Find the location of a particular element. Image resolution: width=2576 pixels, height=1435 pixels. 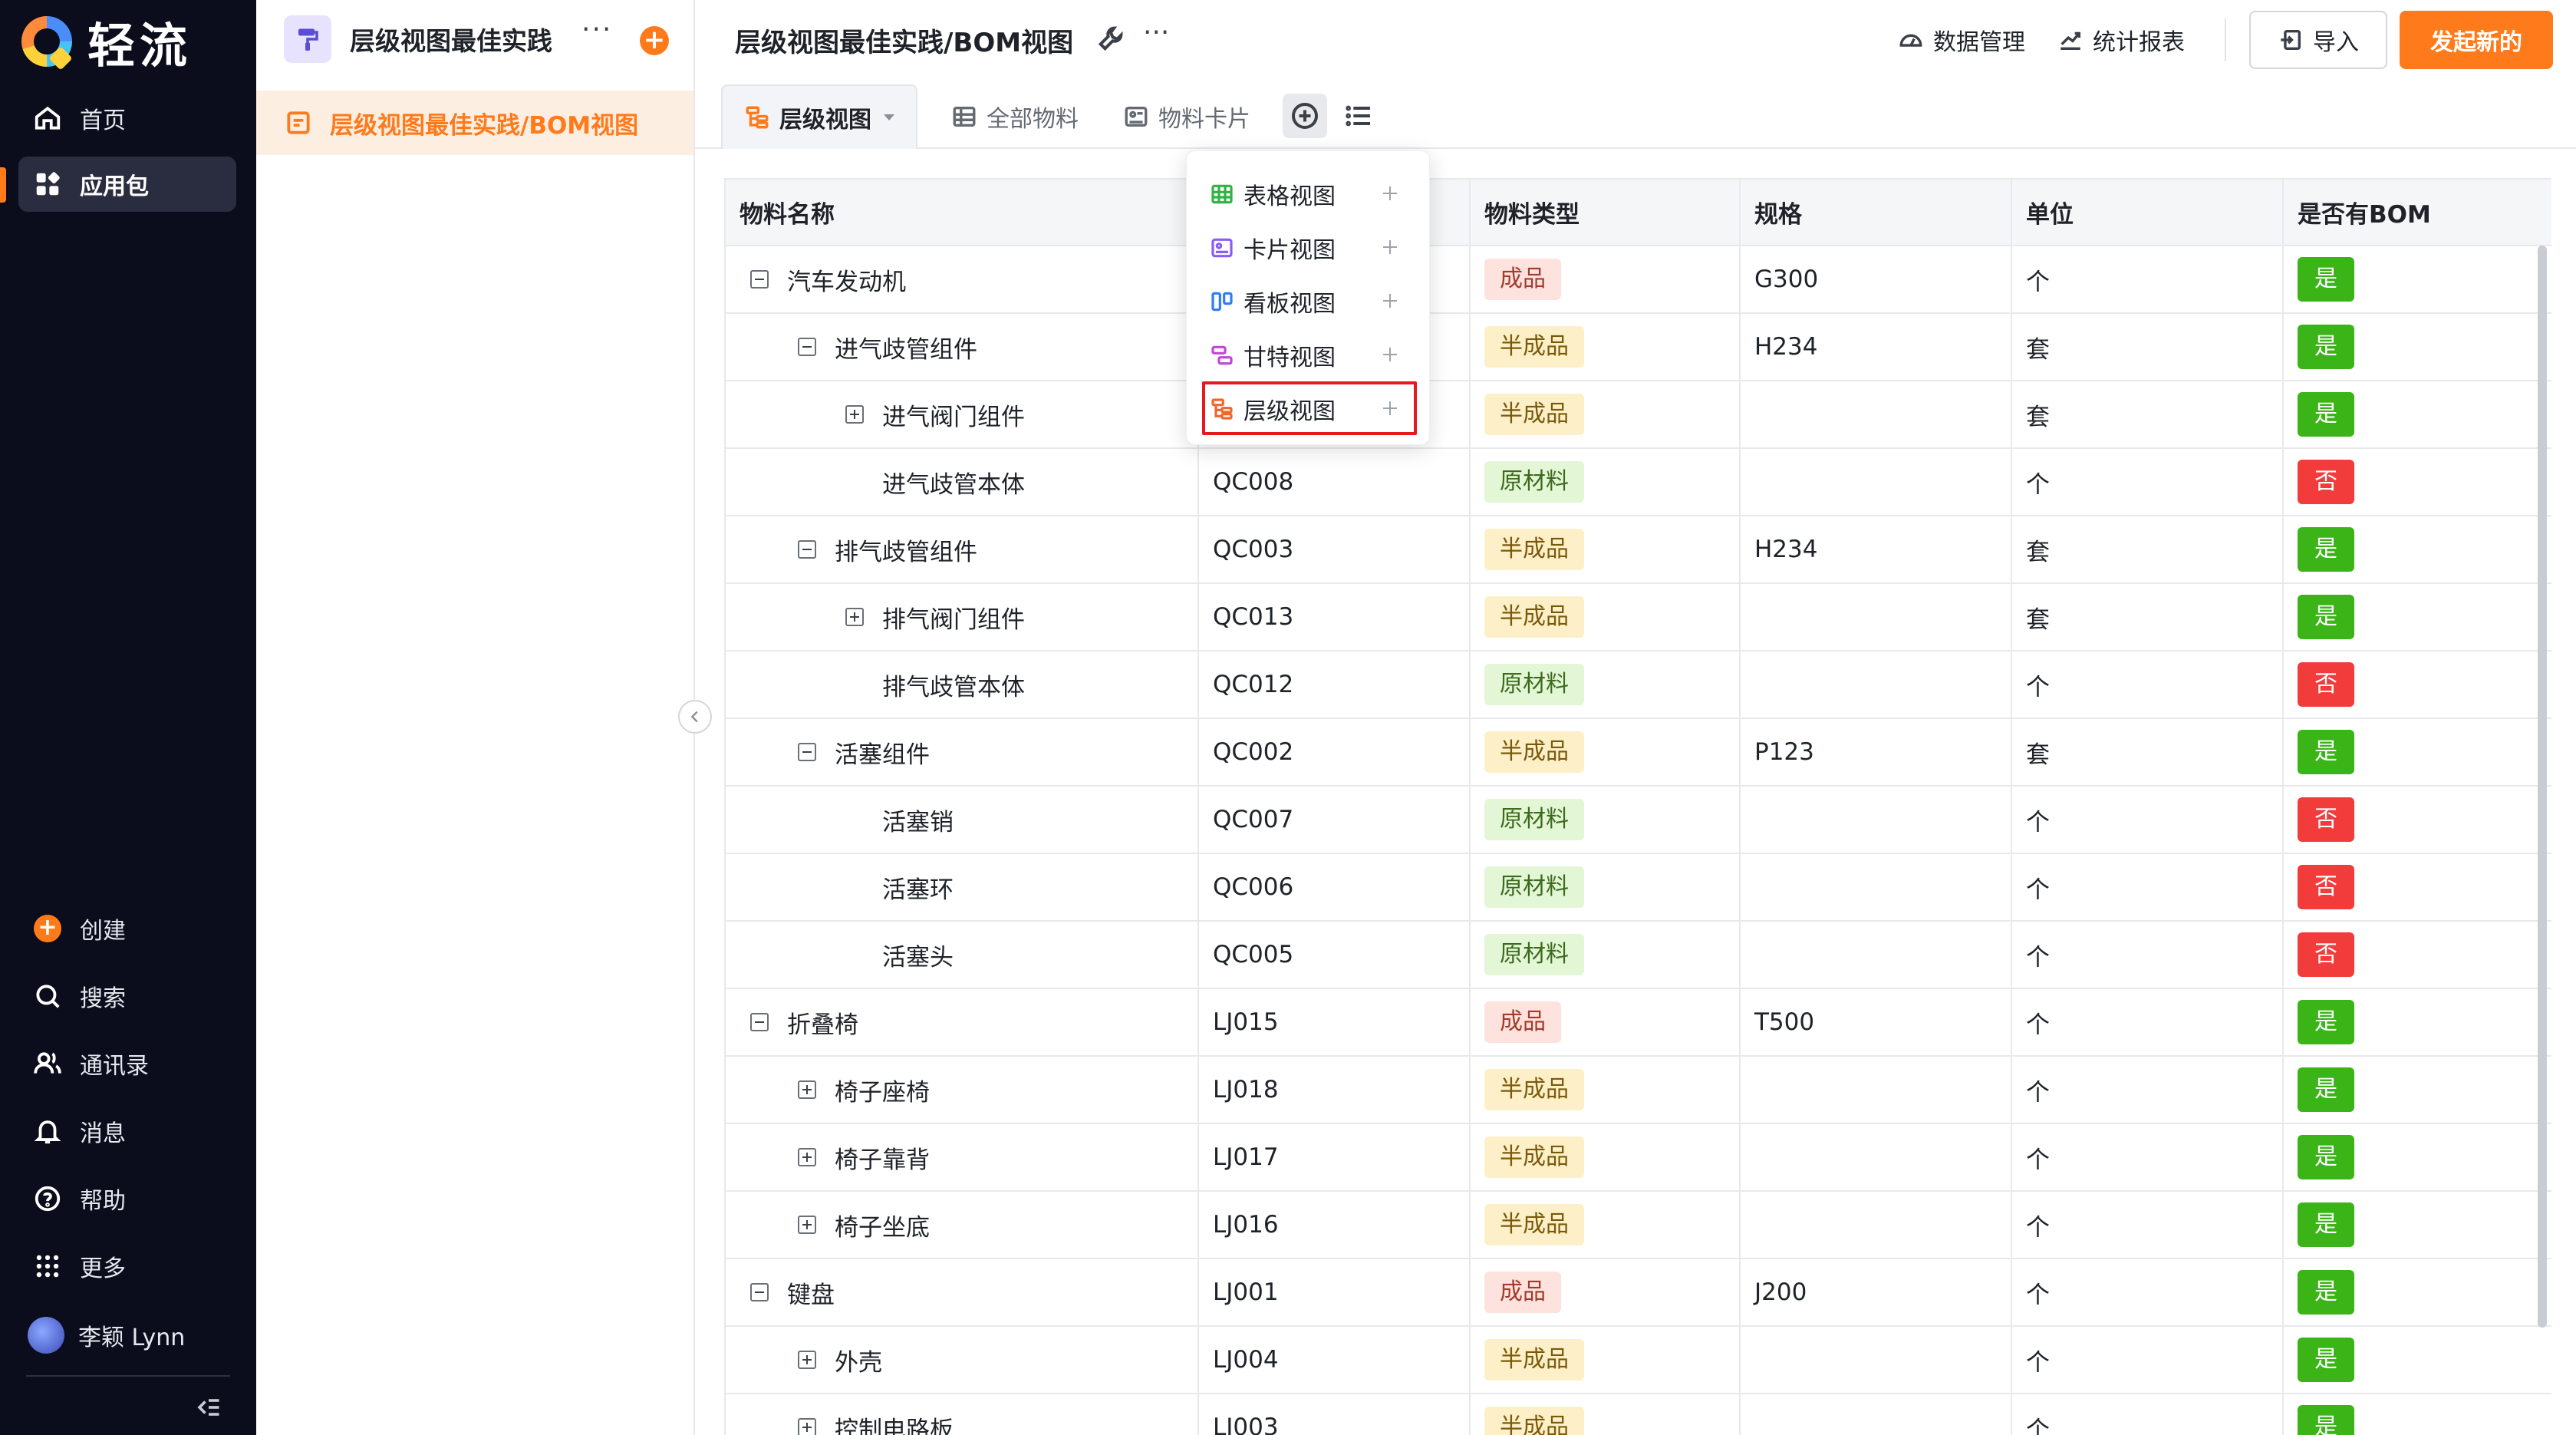

material-name: 排气歧管组件 is located at coordinates (906, 552).